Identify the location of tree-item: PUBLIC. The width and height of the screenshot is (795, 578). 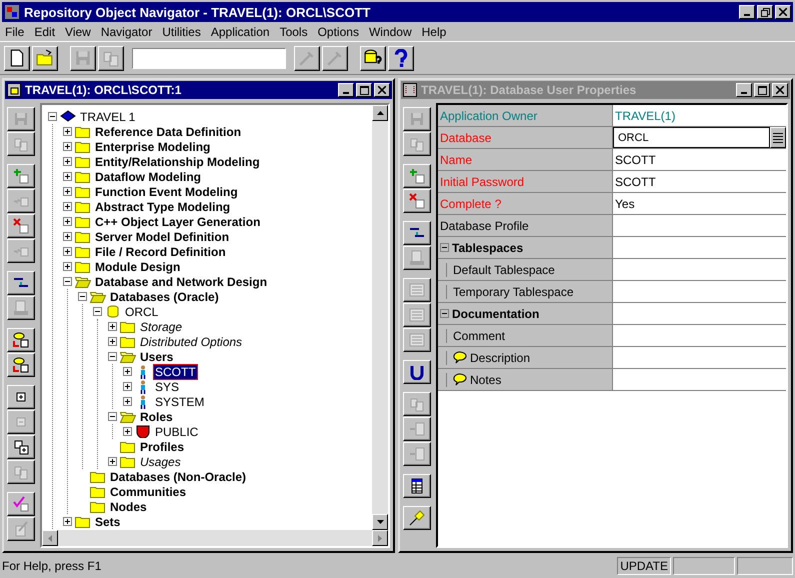
(177, 431).